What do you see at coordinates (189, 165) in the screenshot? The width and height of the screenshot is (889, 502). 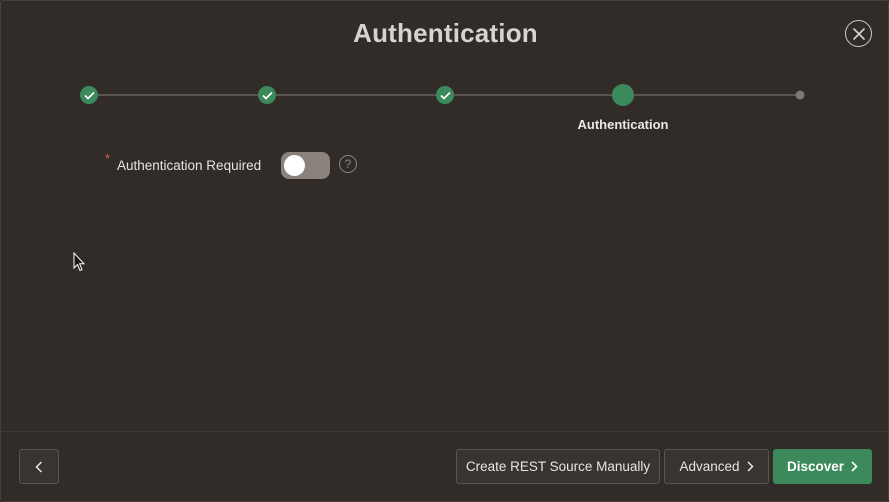 I see `authentication-required-label: Authentication Required` at bounding box center [189, 165].